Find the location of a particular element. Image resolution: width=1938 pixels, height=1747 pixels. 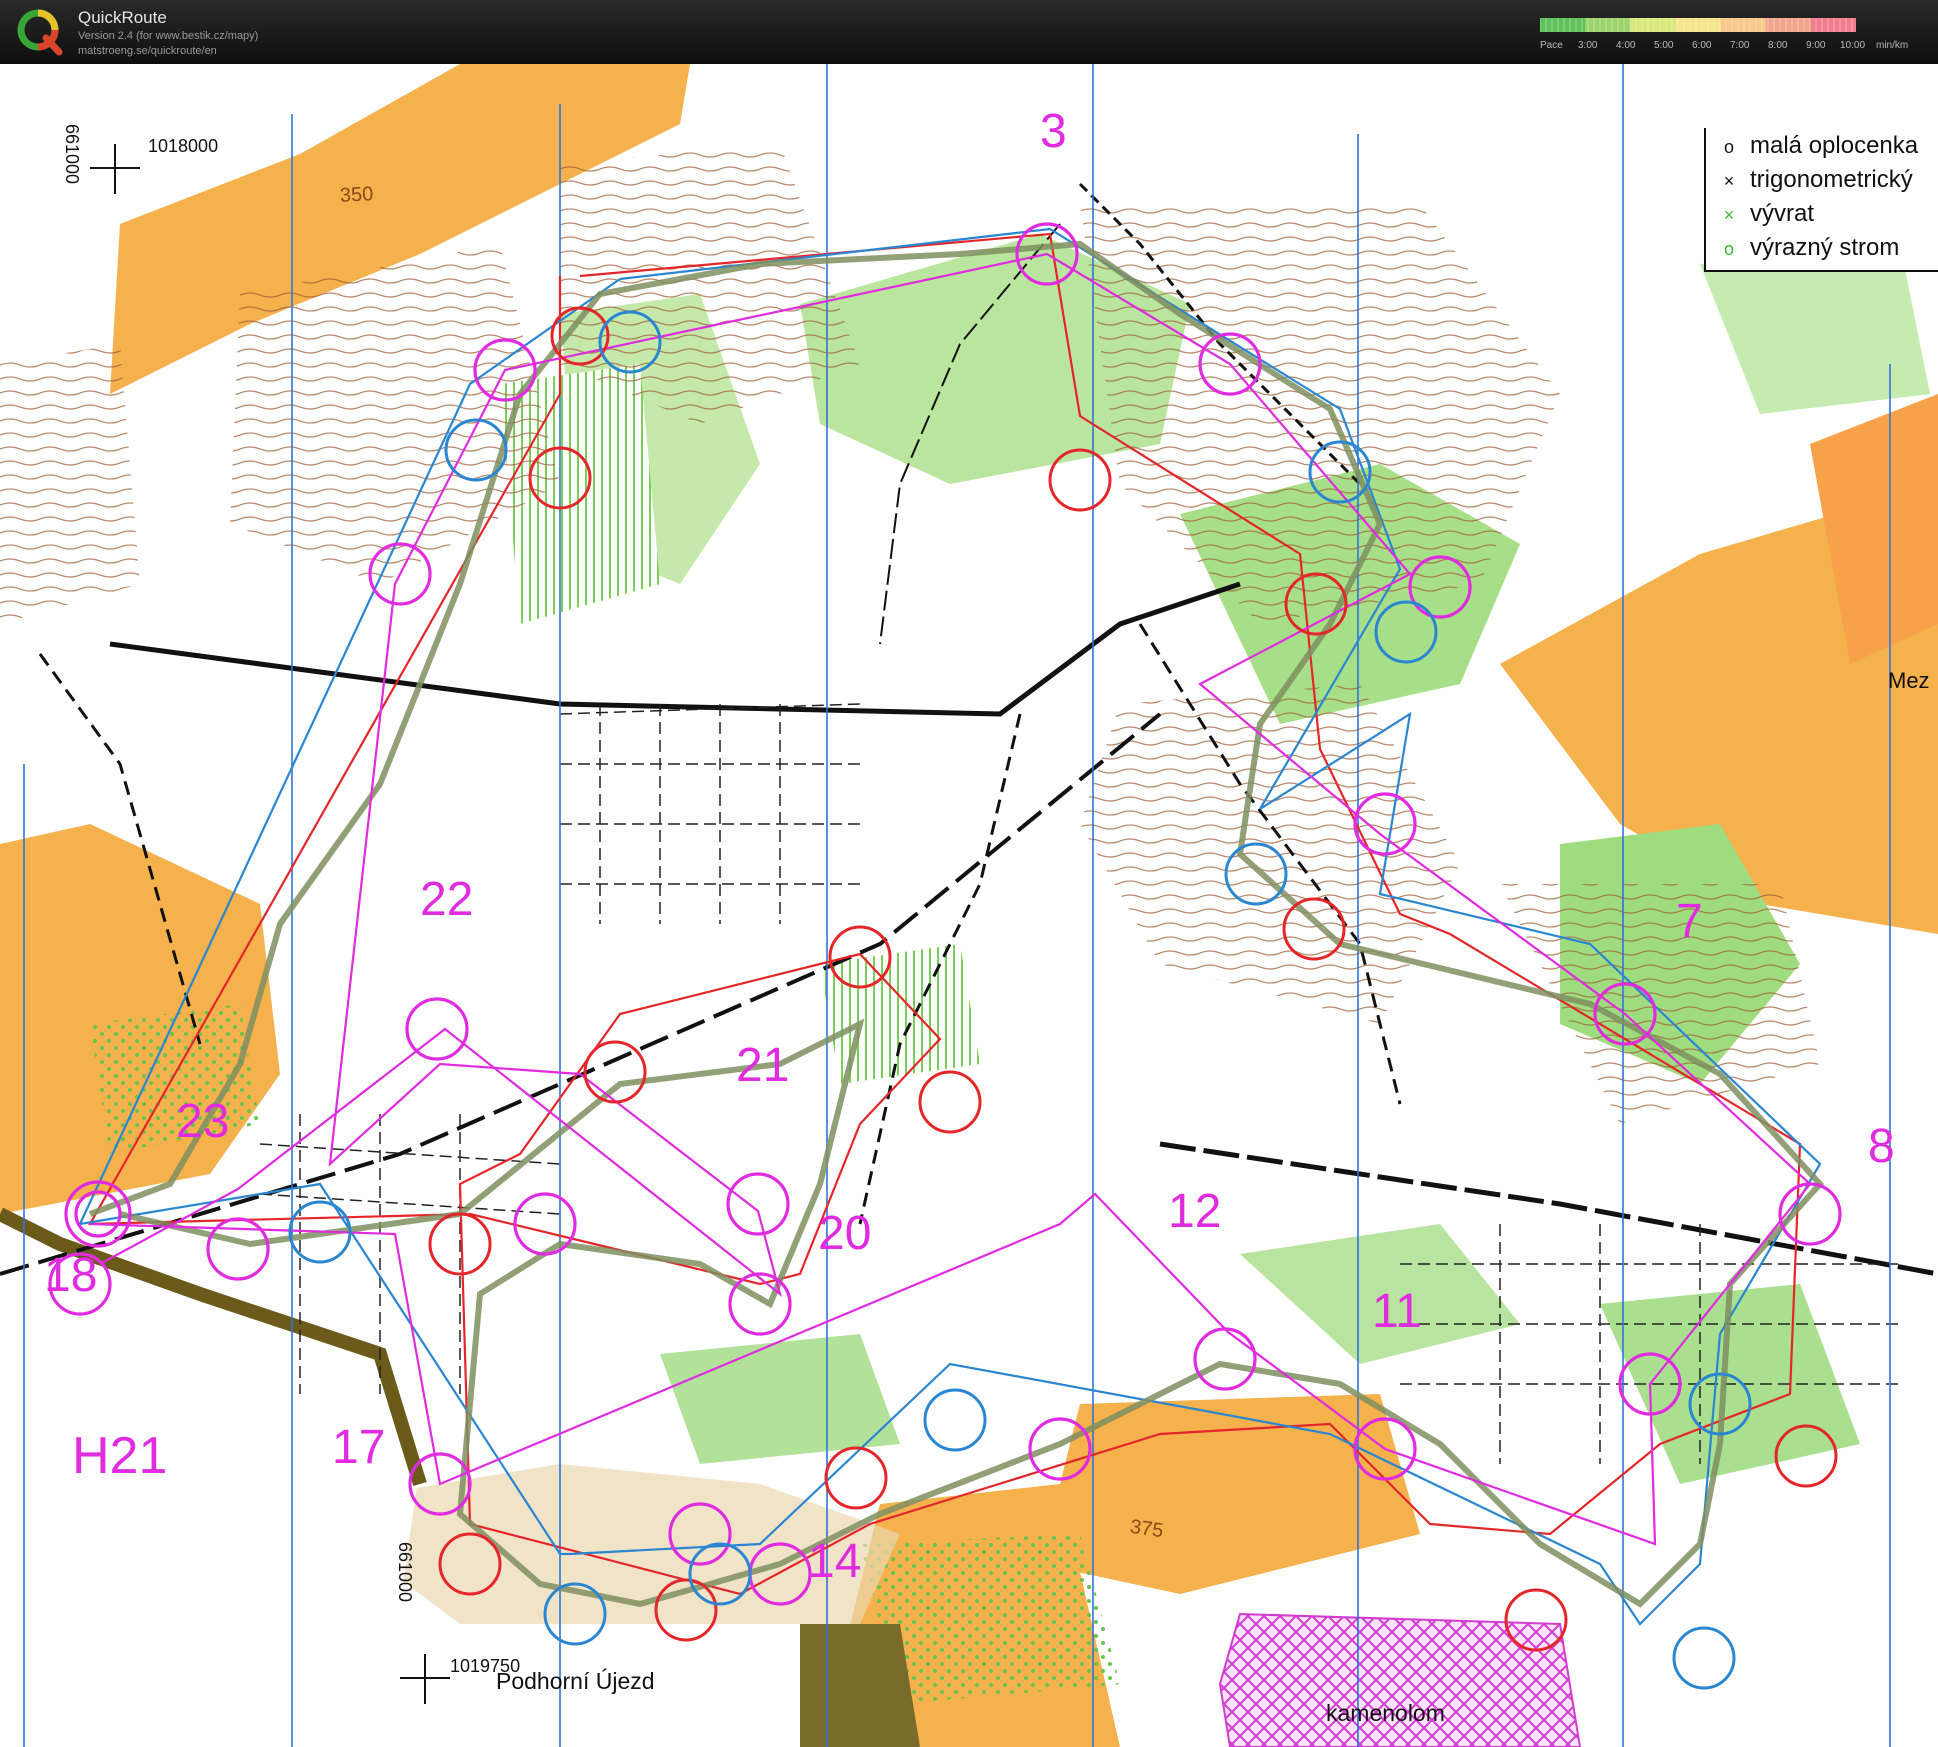

app-version: Version 2.4 (for www.bestik.cz/mapy) is located at coordinates (168, 36).